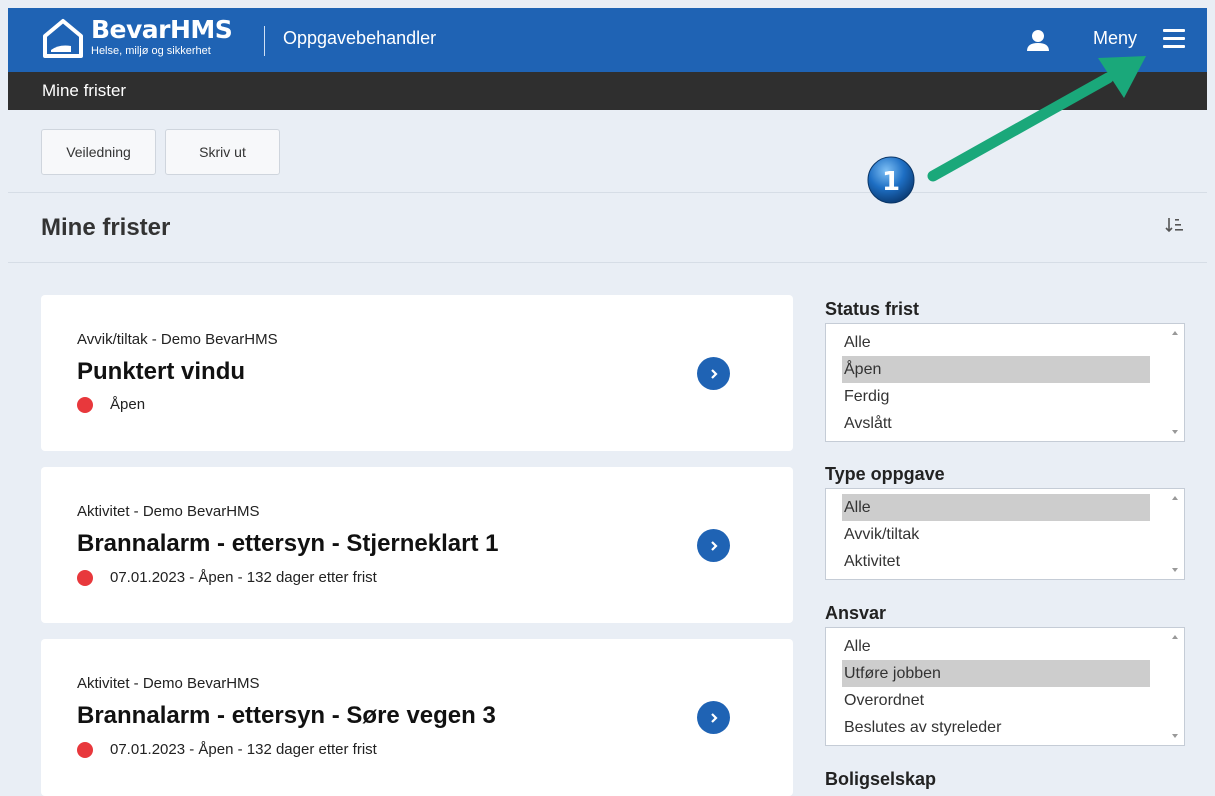 The image size is (1215, 796). What do you see at coordinates (161, 371) in the screenshot?
I see `task-title: Punktert vindu` at bounding box center [161, 371].